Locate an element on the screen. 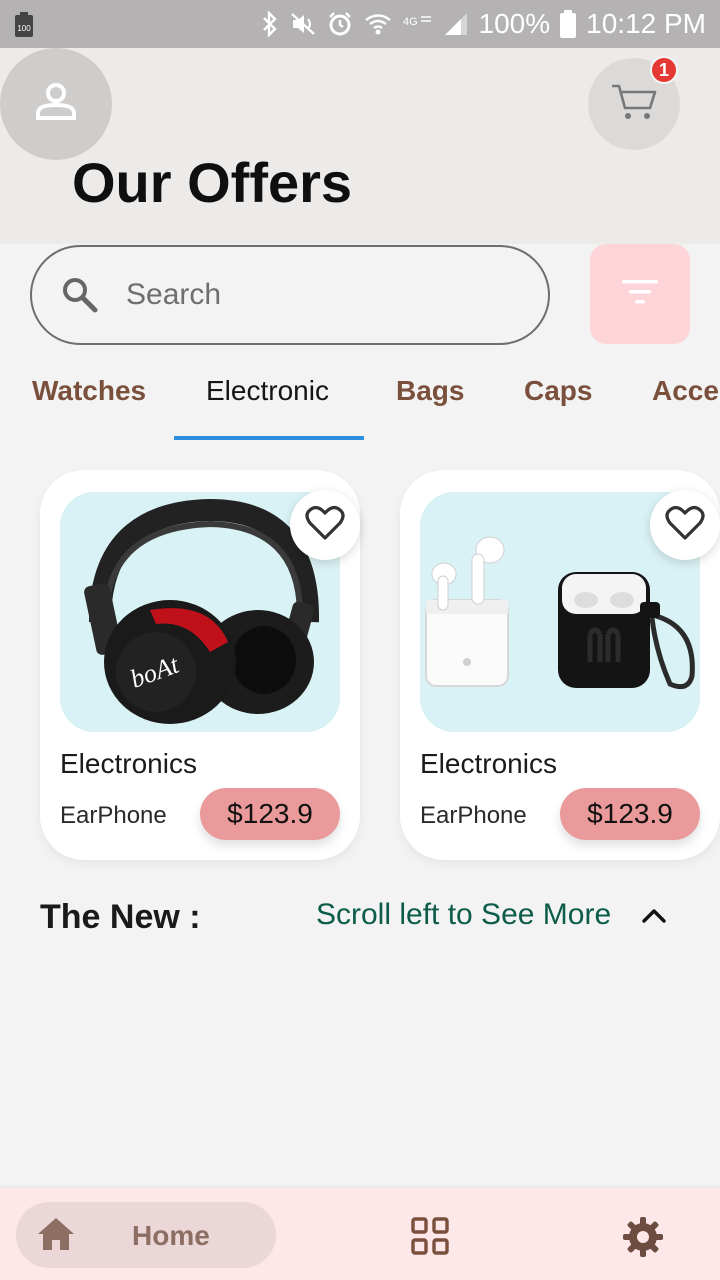 The height and width of the screenshot is (1280, 720). bottom-navigation: Home is located at coordinates (360, 1234).